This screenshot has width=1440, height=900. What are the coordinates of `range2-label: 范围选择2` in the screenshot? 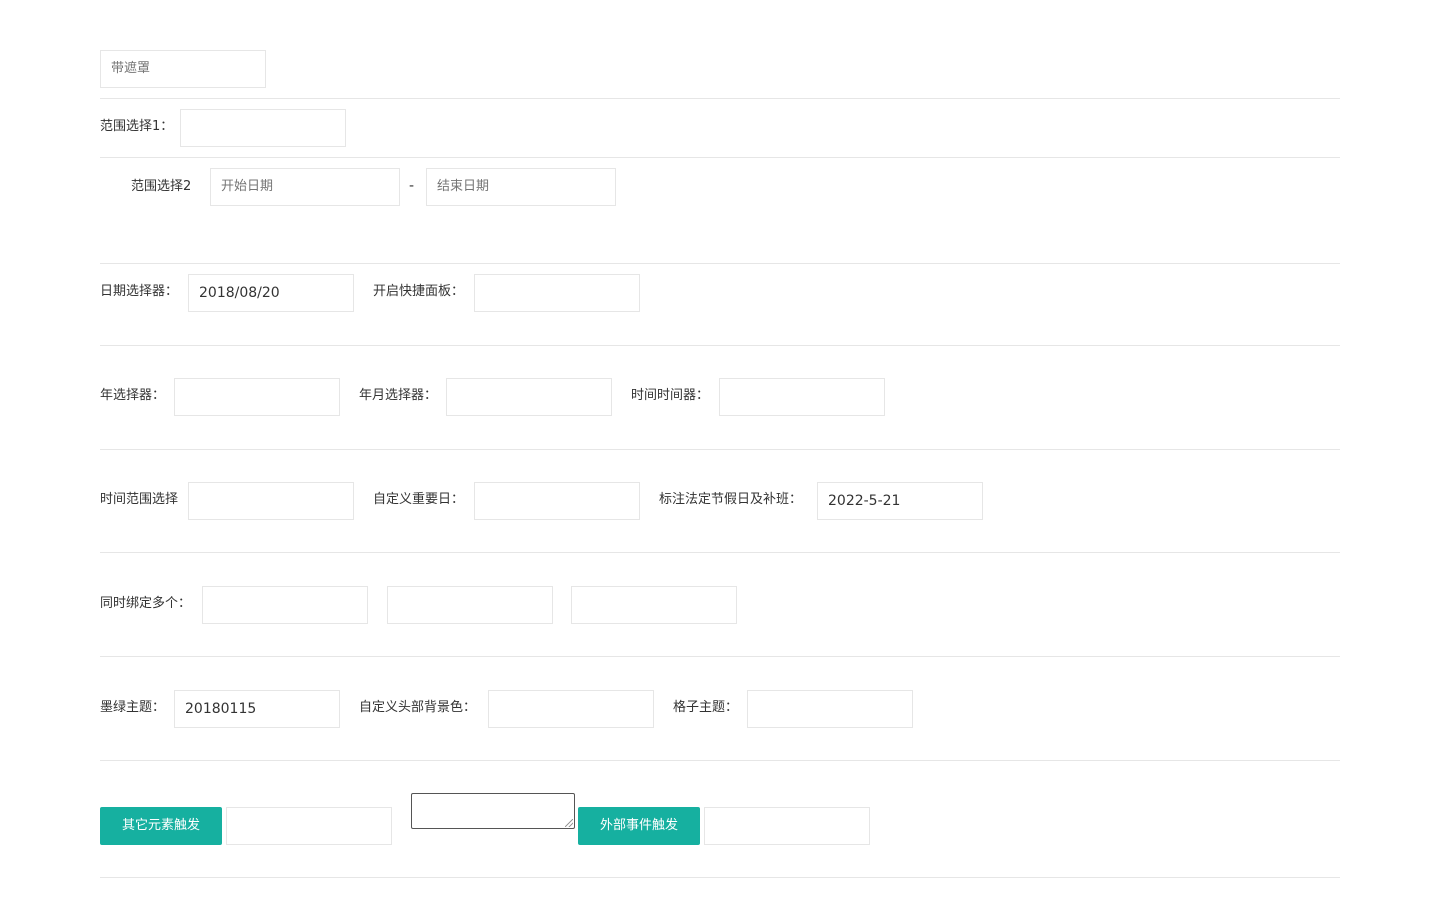 It's located at (161, 186).